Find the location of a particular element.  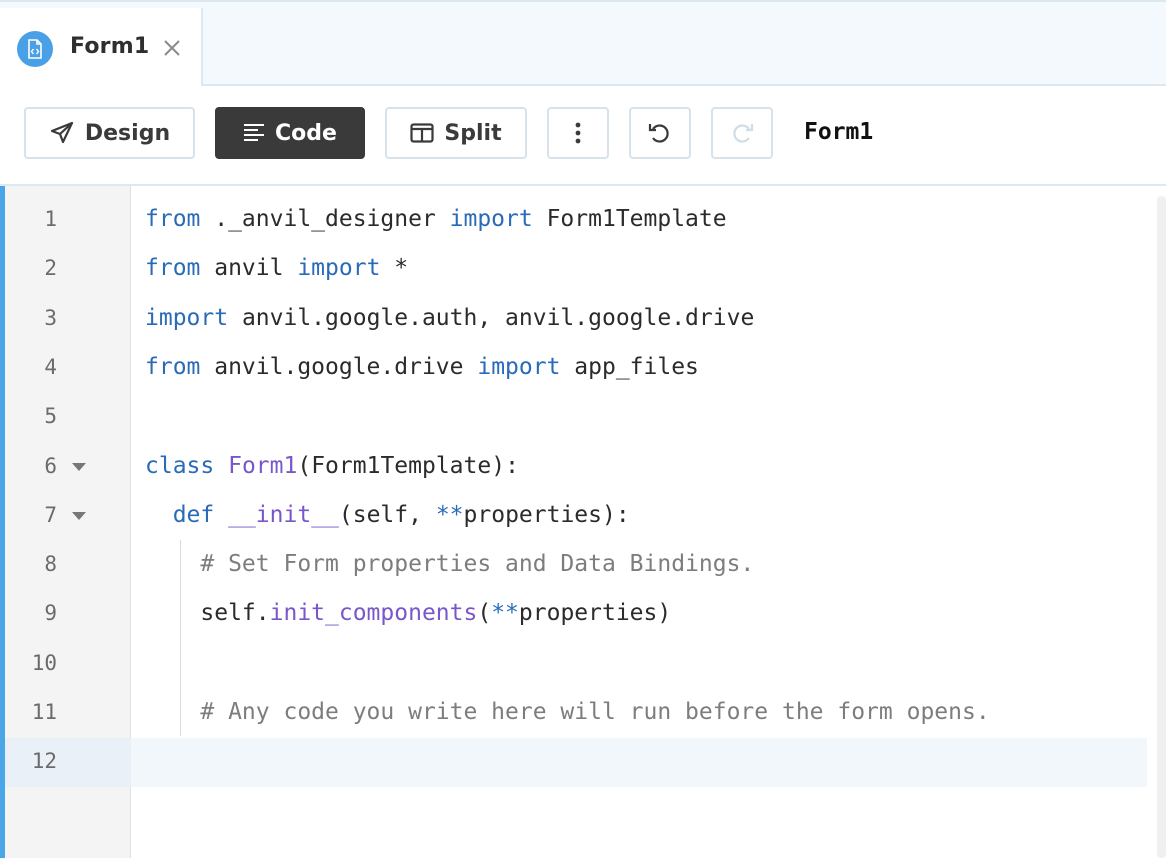

redo-button is located at coordinates (742, 133).